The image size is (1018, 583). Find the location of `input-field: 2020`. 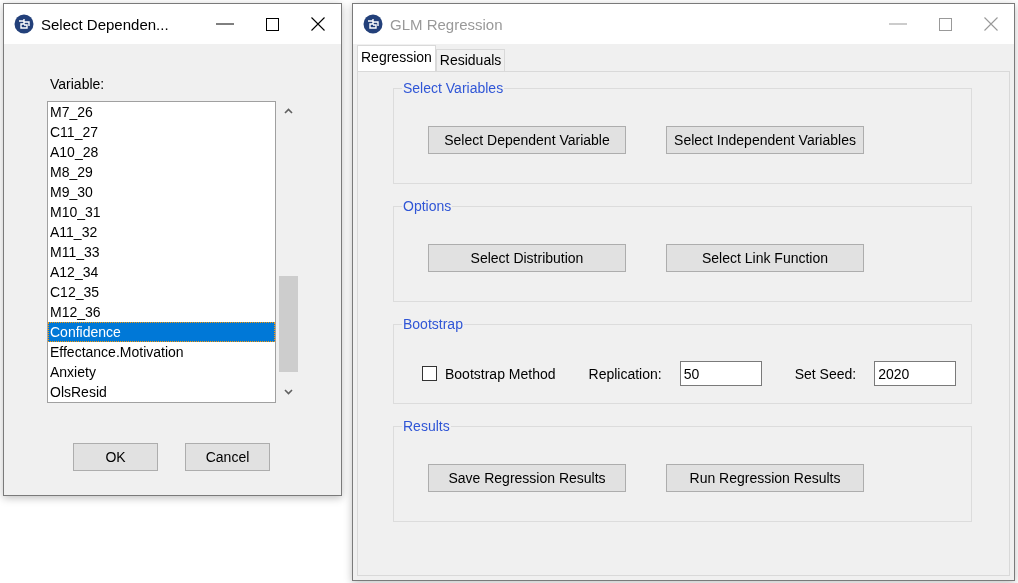

input-field: 2020 is located at coordinates (915, 373).